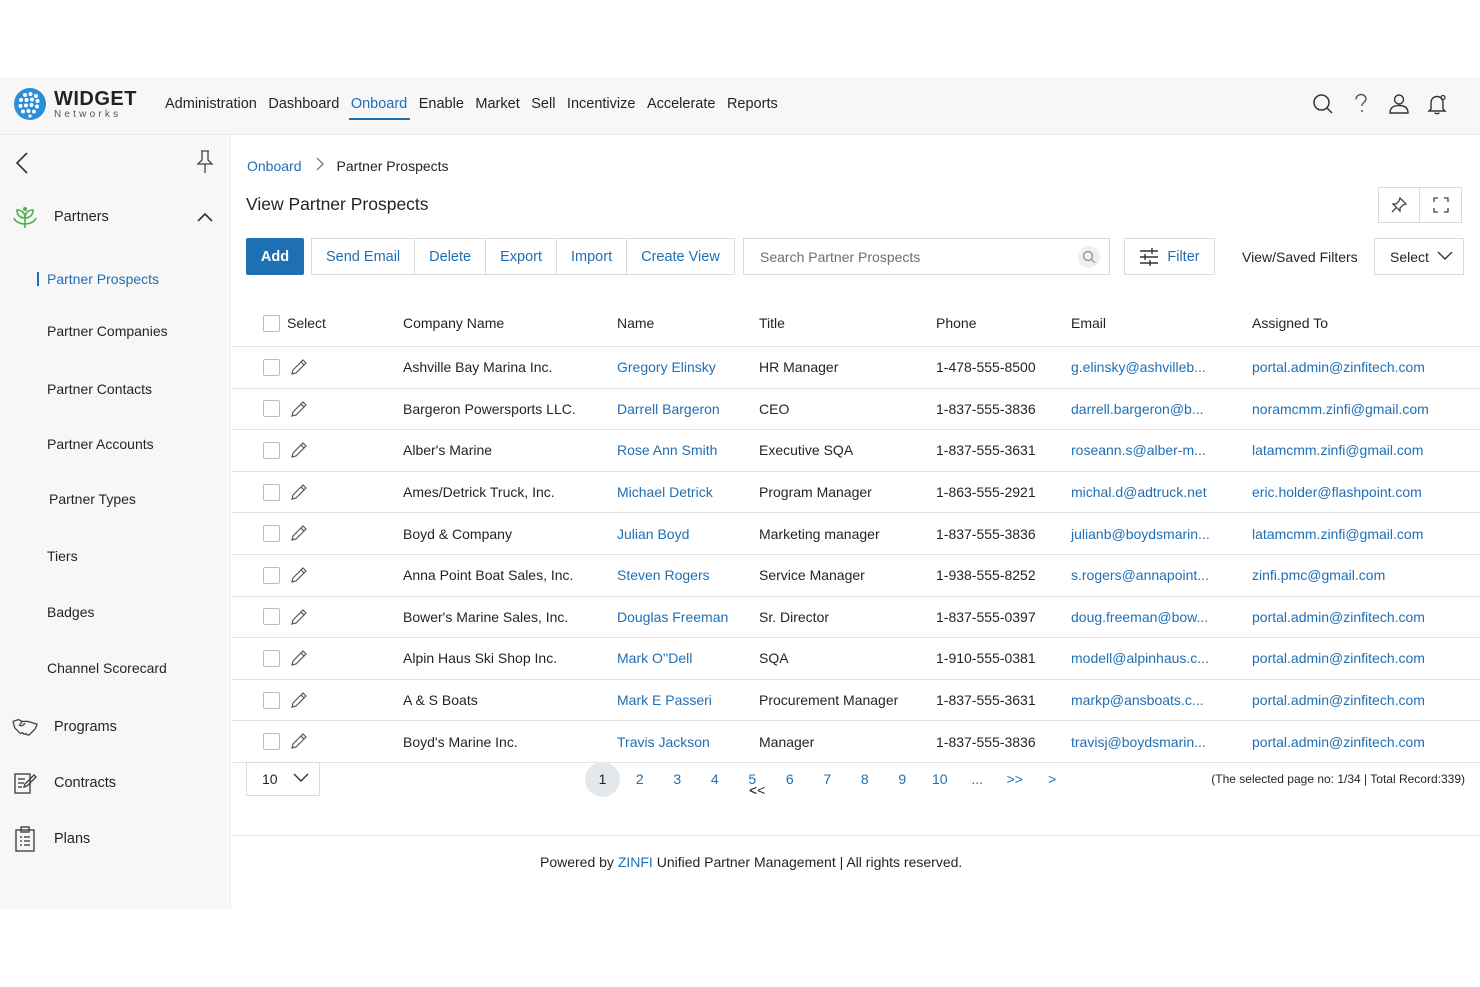 This screenshot has width=1480, height=987. Describe the element at coordinates (664, 700) in the screenshot. I see `contact-name-link: Mark E Passeri` at that location.